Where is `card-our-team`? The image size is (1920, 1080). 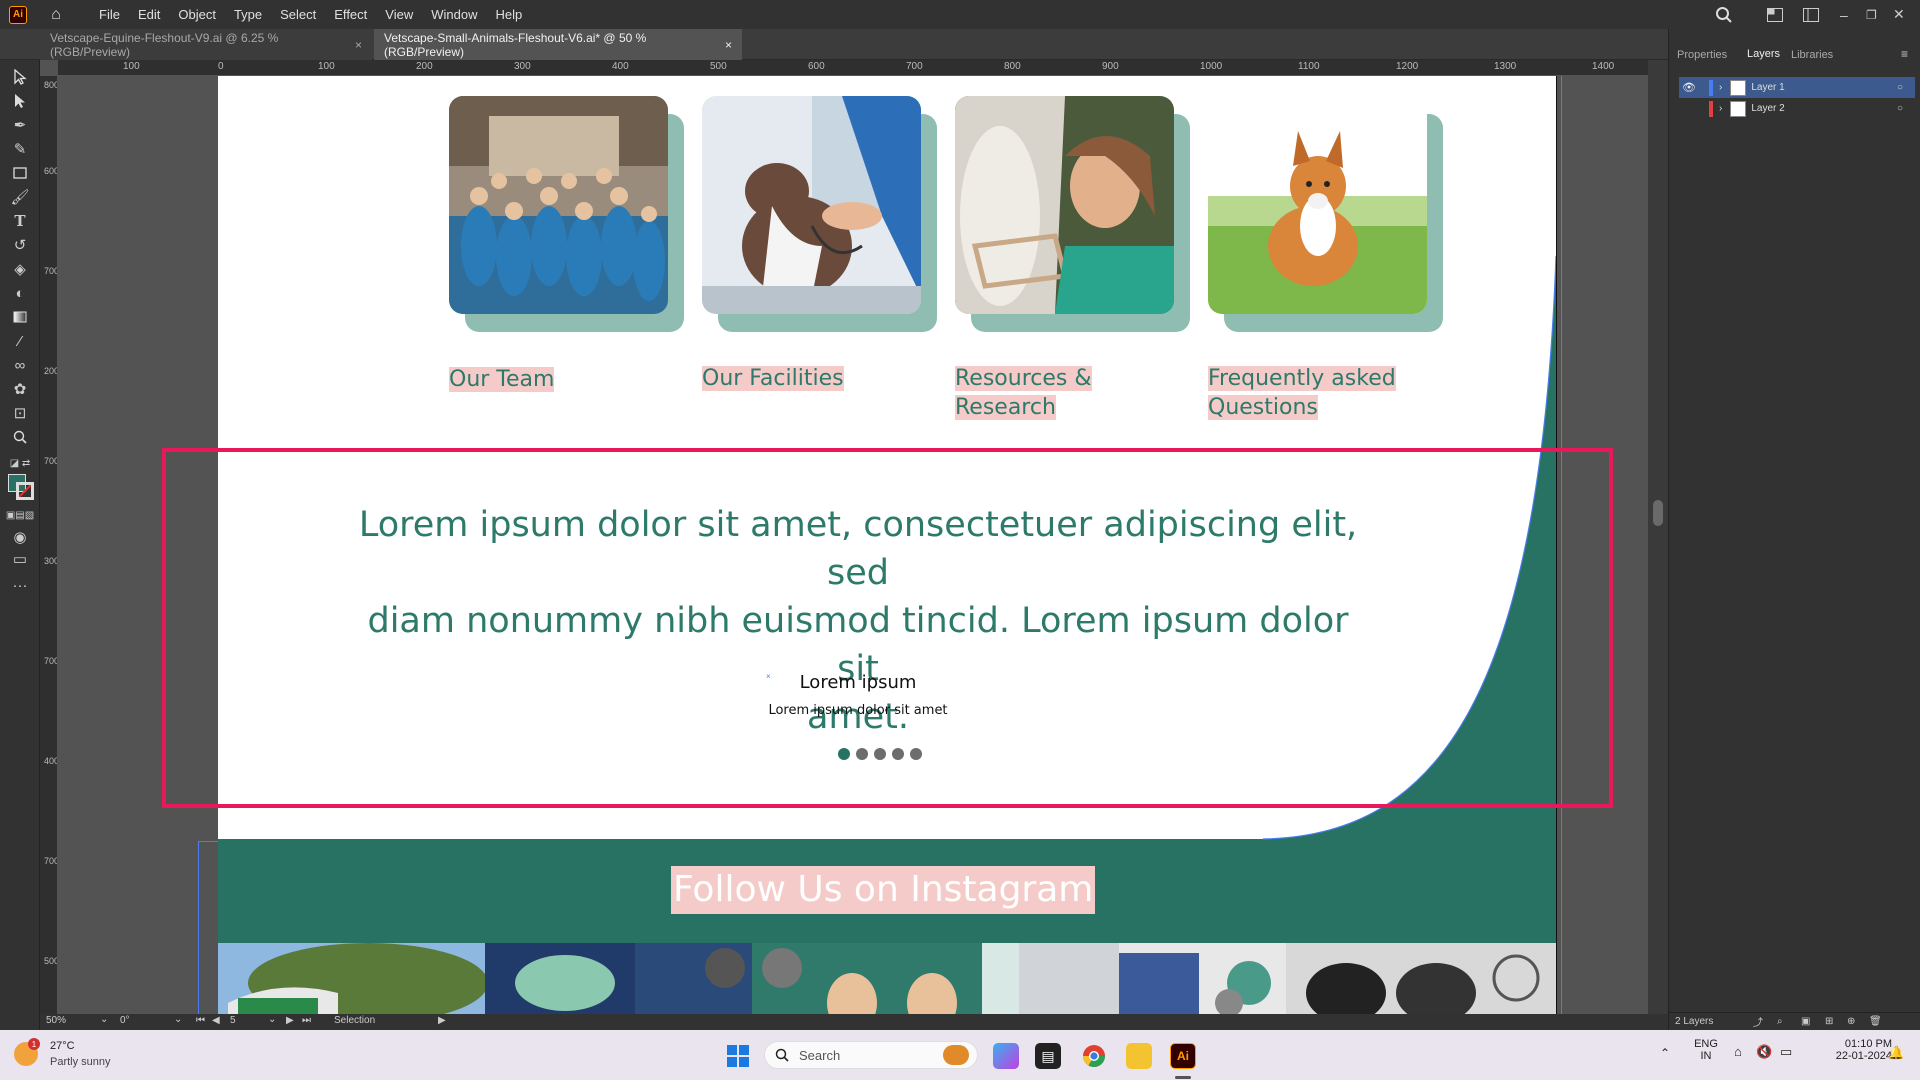
card-our-team is located at coordinates (566, 214).